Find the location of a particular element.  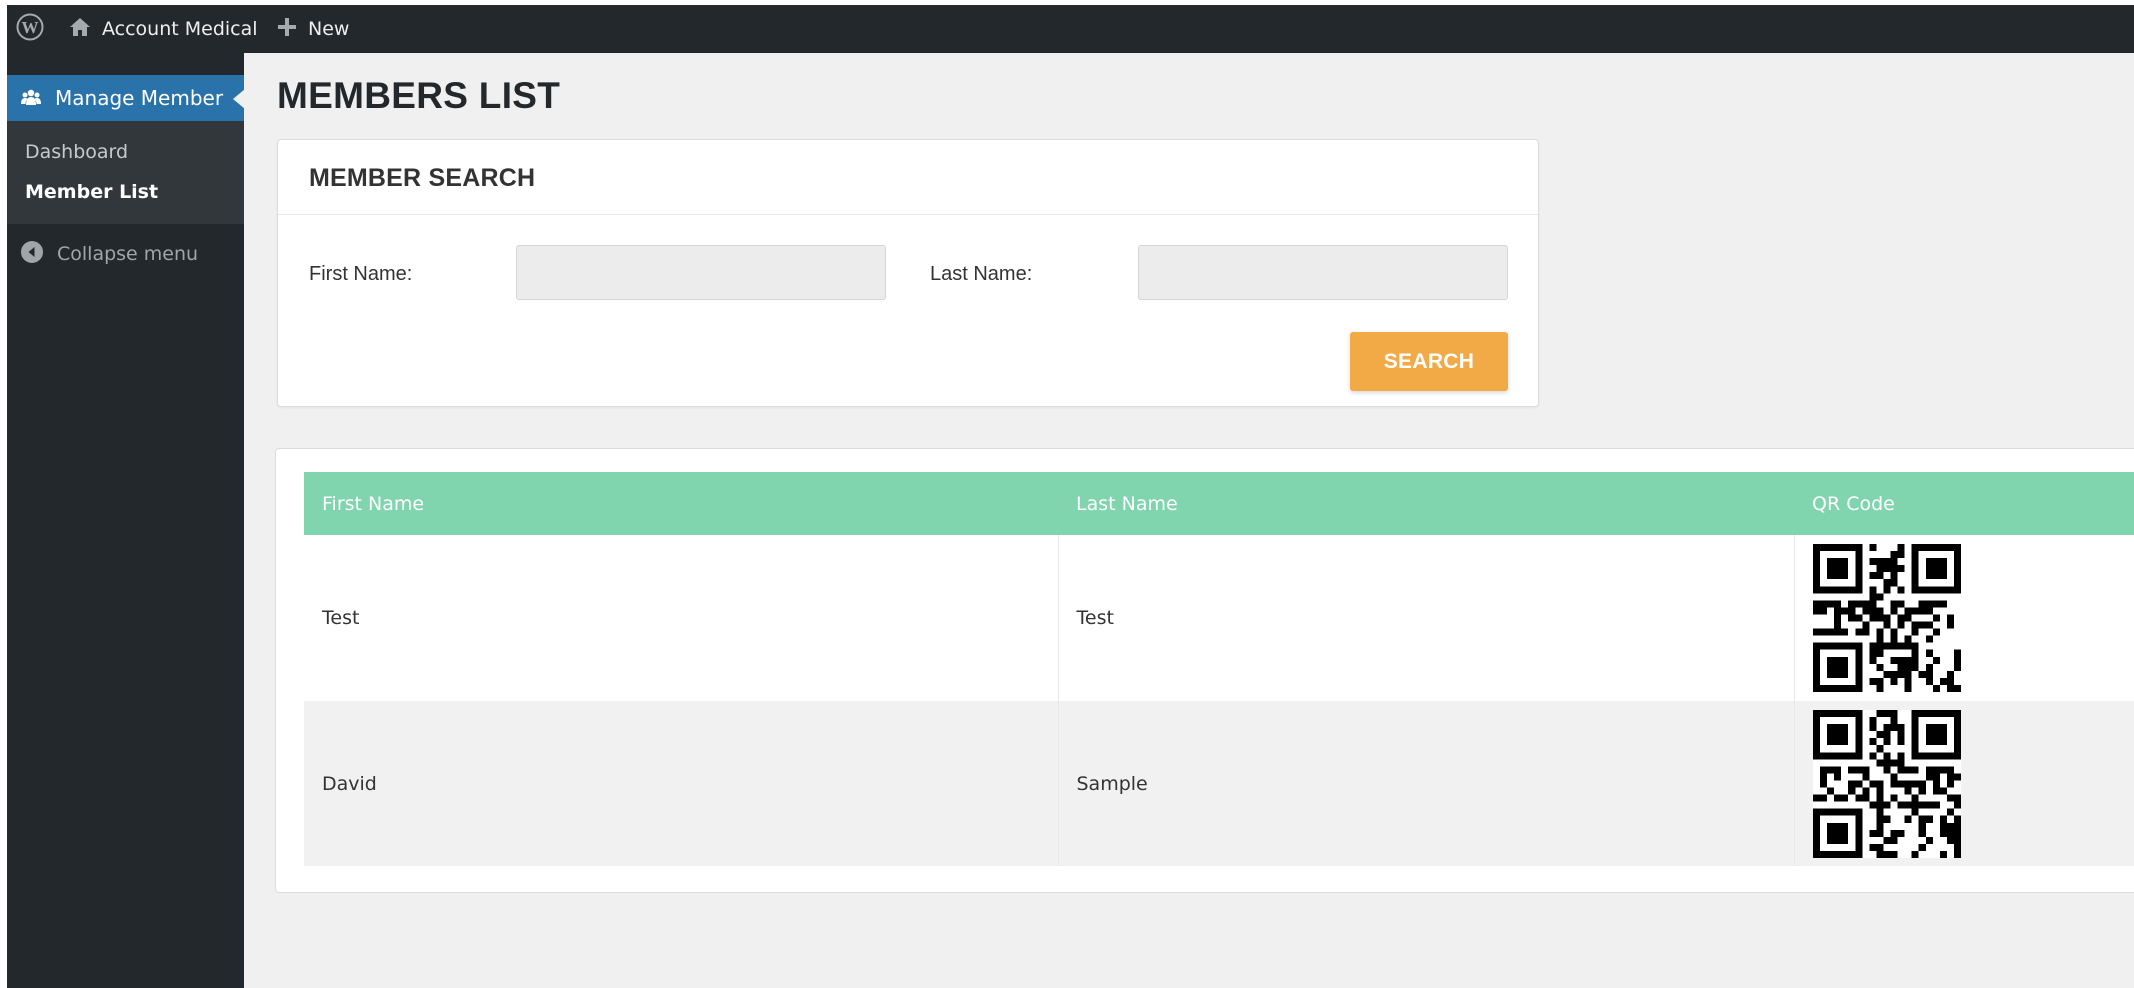

submenu: Dashboard Member List is located at coordinates (125, 172).